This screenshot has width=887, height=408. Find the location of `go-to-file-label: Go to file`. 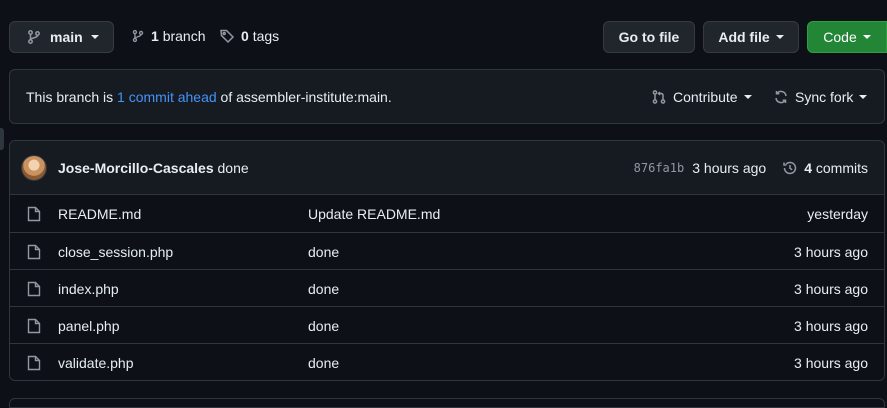

go-to-file-label: Go to file is located at coordinates (649, 37).